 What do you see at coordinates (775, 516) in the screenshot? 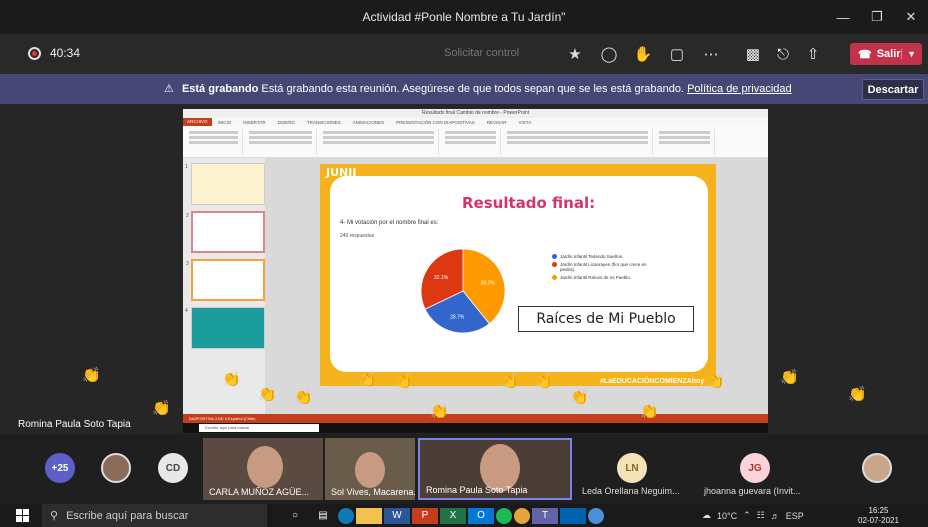
I see `volume-icon: ♬` at bounding box center [775, 516].